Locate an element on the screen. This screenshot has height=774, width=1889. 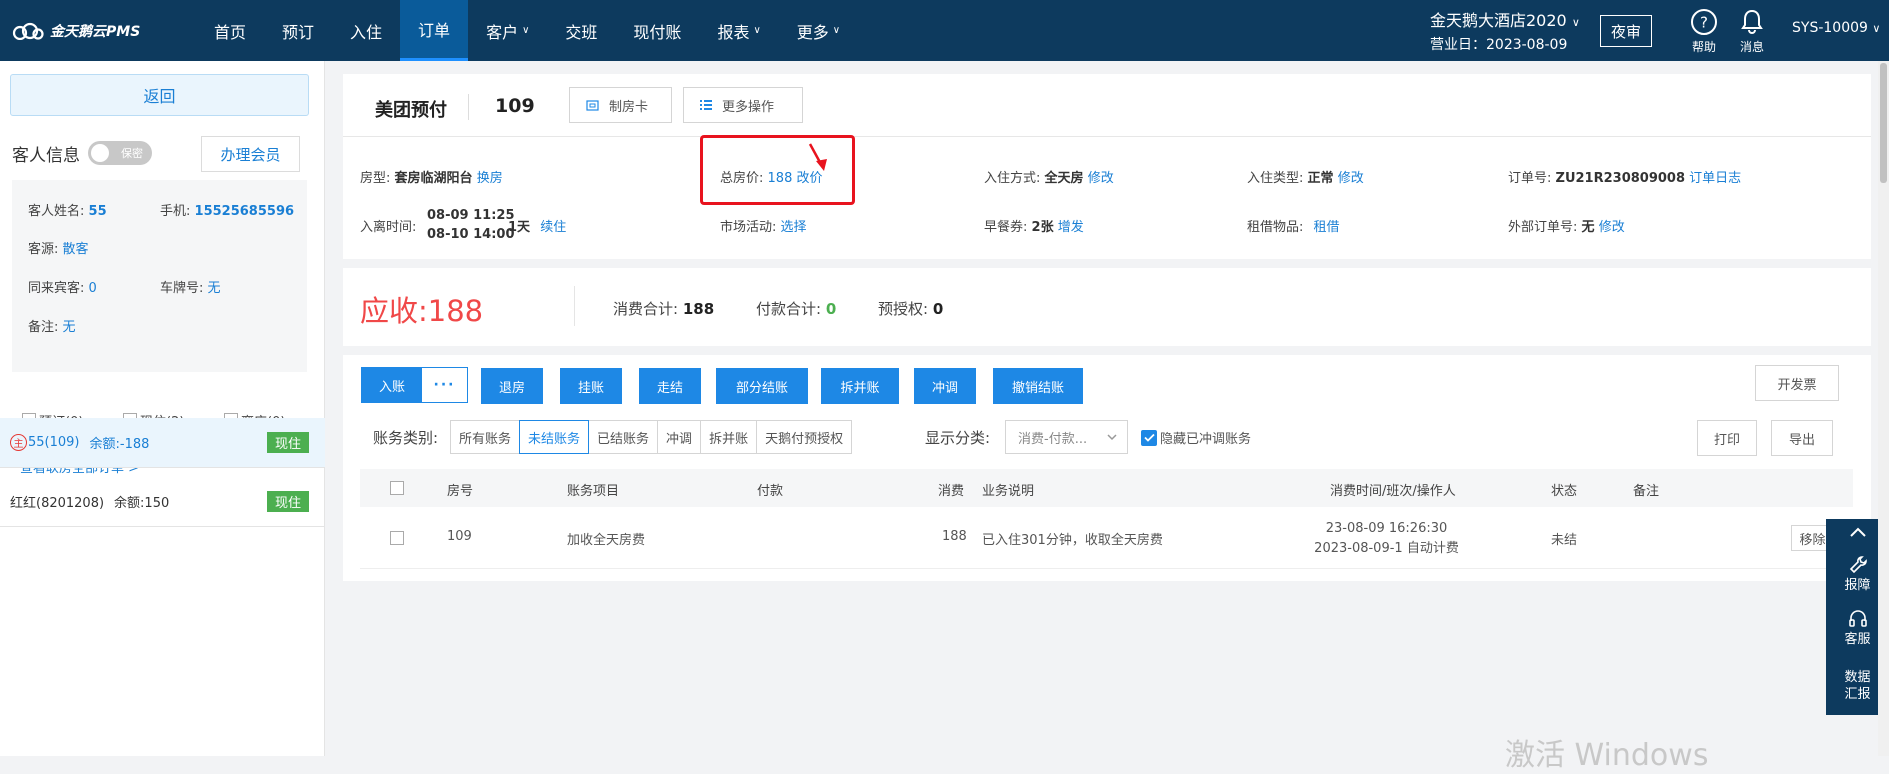
billing-action-button: 冲调 is located at coordinates (945, 386).